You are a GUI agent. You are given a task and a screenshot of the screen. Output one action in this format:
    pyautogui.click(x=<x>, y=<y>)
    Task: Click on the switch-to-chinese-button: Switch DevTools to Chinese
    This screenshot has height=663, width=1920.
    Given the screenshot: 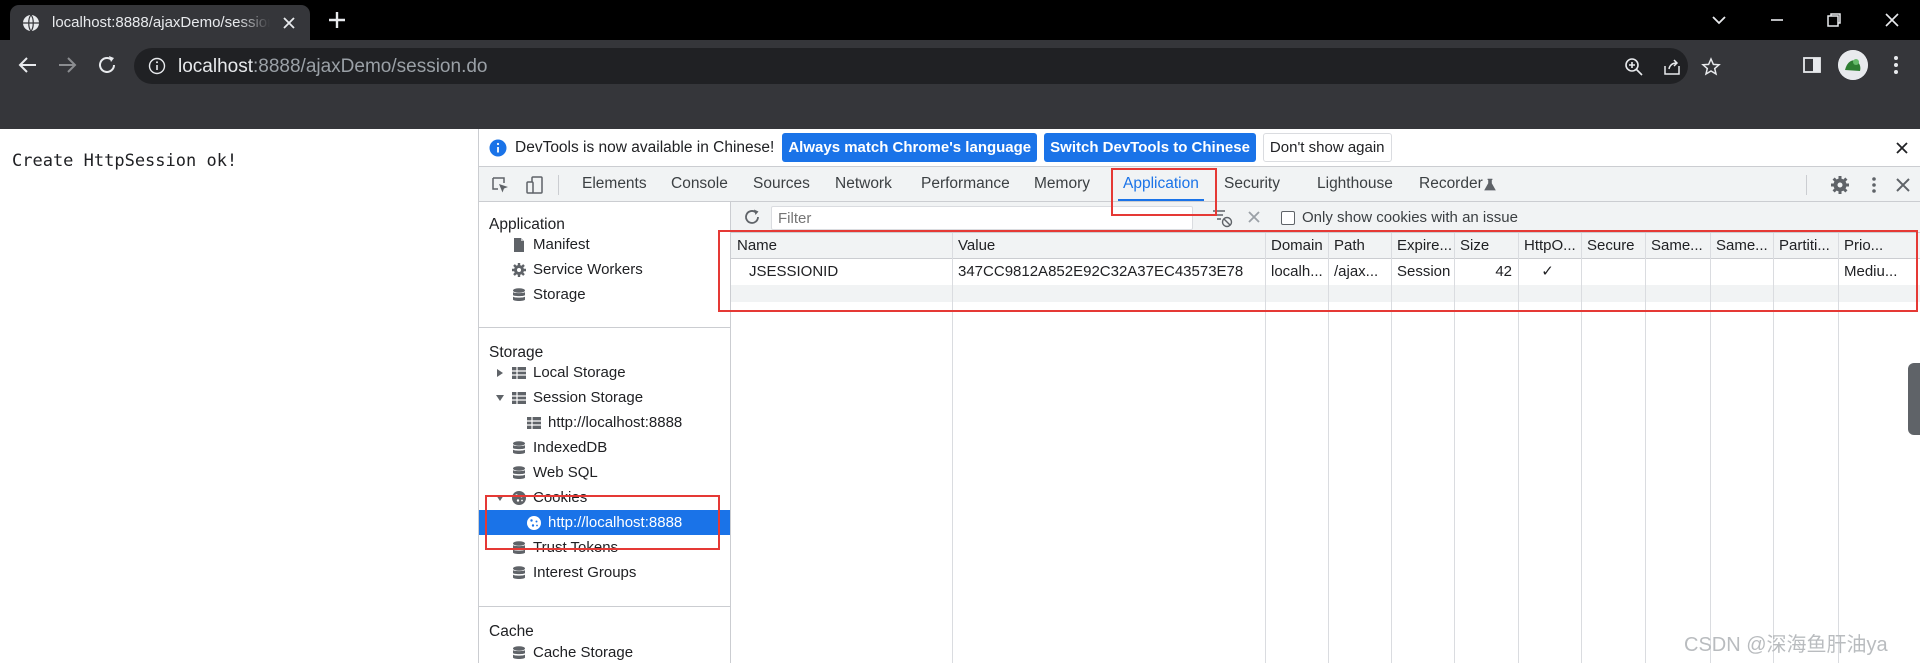 What is the action you would take?
    pyautogui.click(x=1150, y=147)
    